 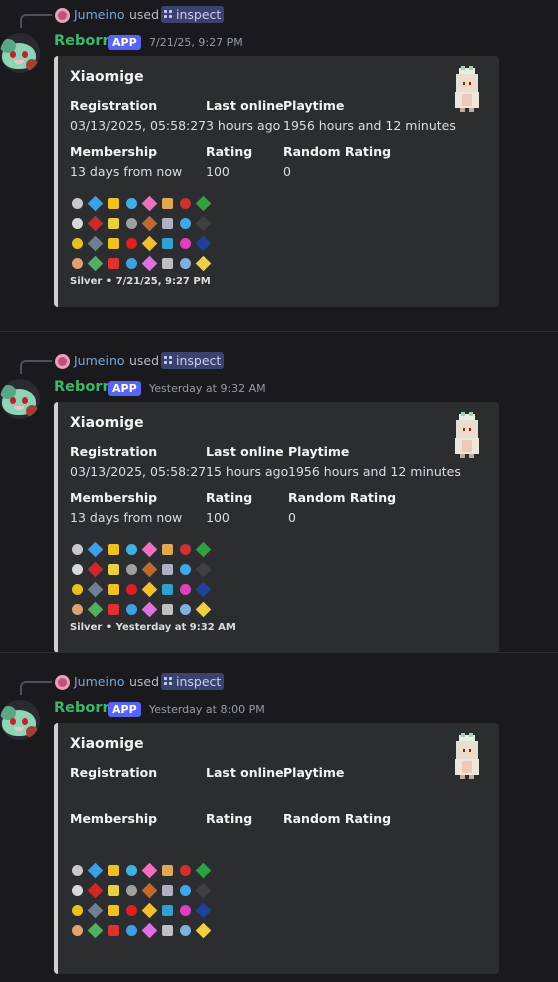 I want to click on field-name: Random Rating, so click(x=337, y=818).